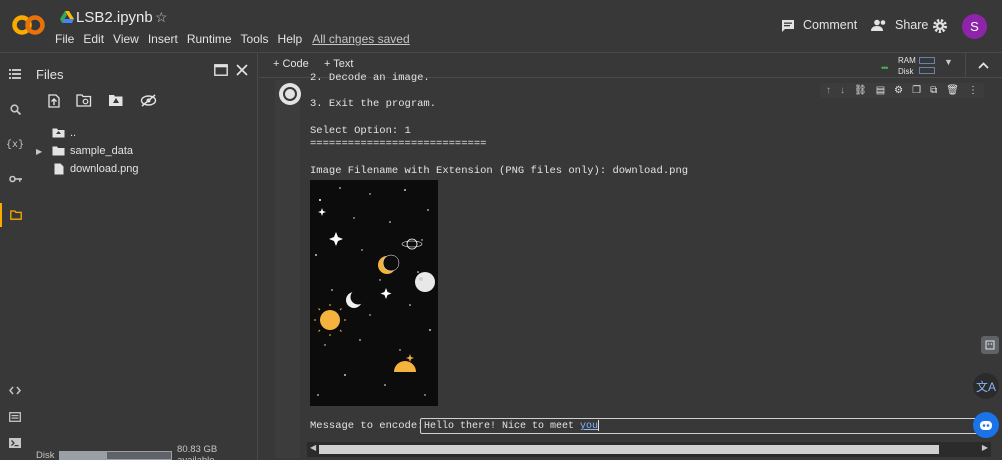 This screenshot has height=460, width=1002. I want to click on ram-bar, so click(927, 60).